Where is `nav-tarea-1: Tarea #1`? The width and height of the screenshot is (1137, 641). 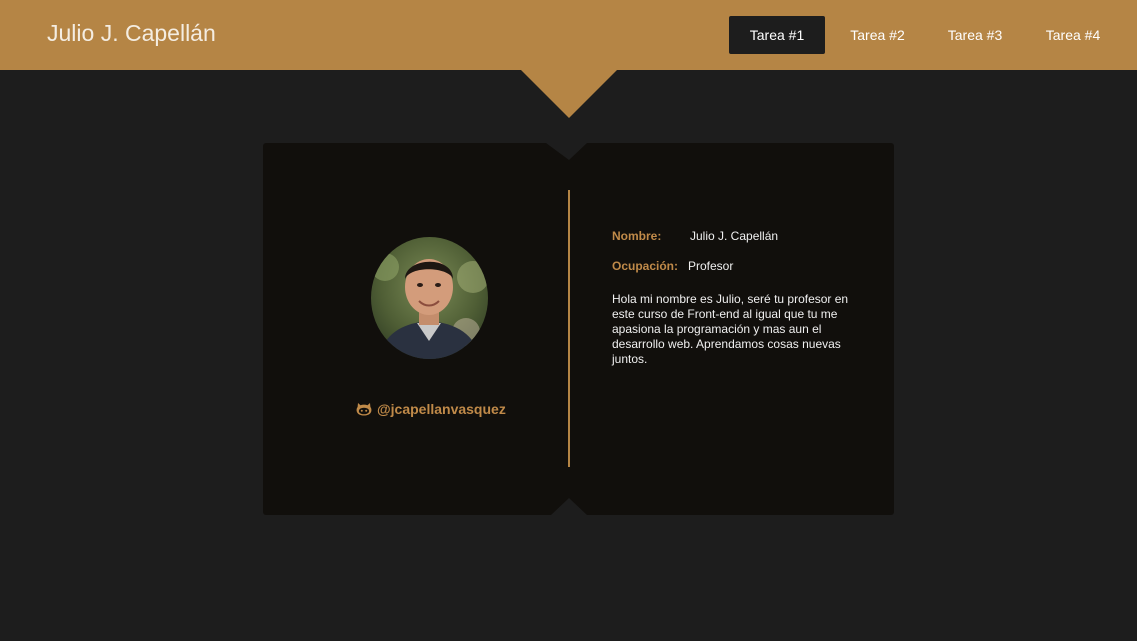 nav-tarea-1: Tarea #1 is located at coordinates (777, 35).